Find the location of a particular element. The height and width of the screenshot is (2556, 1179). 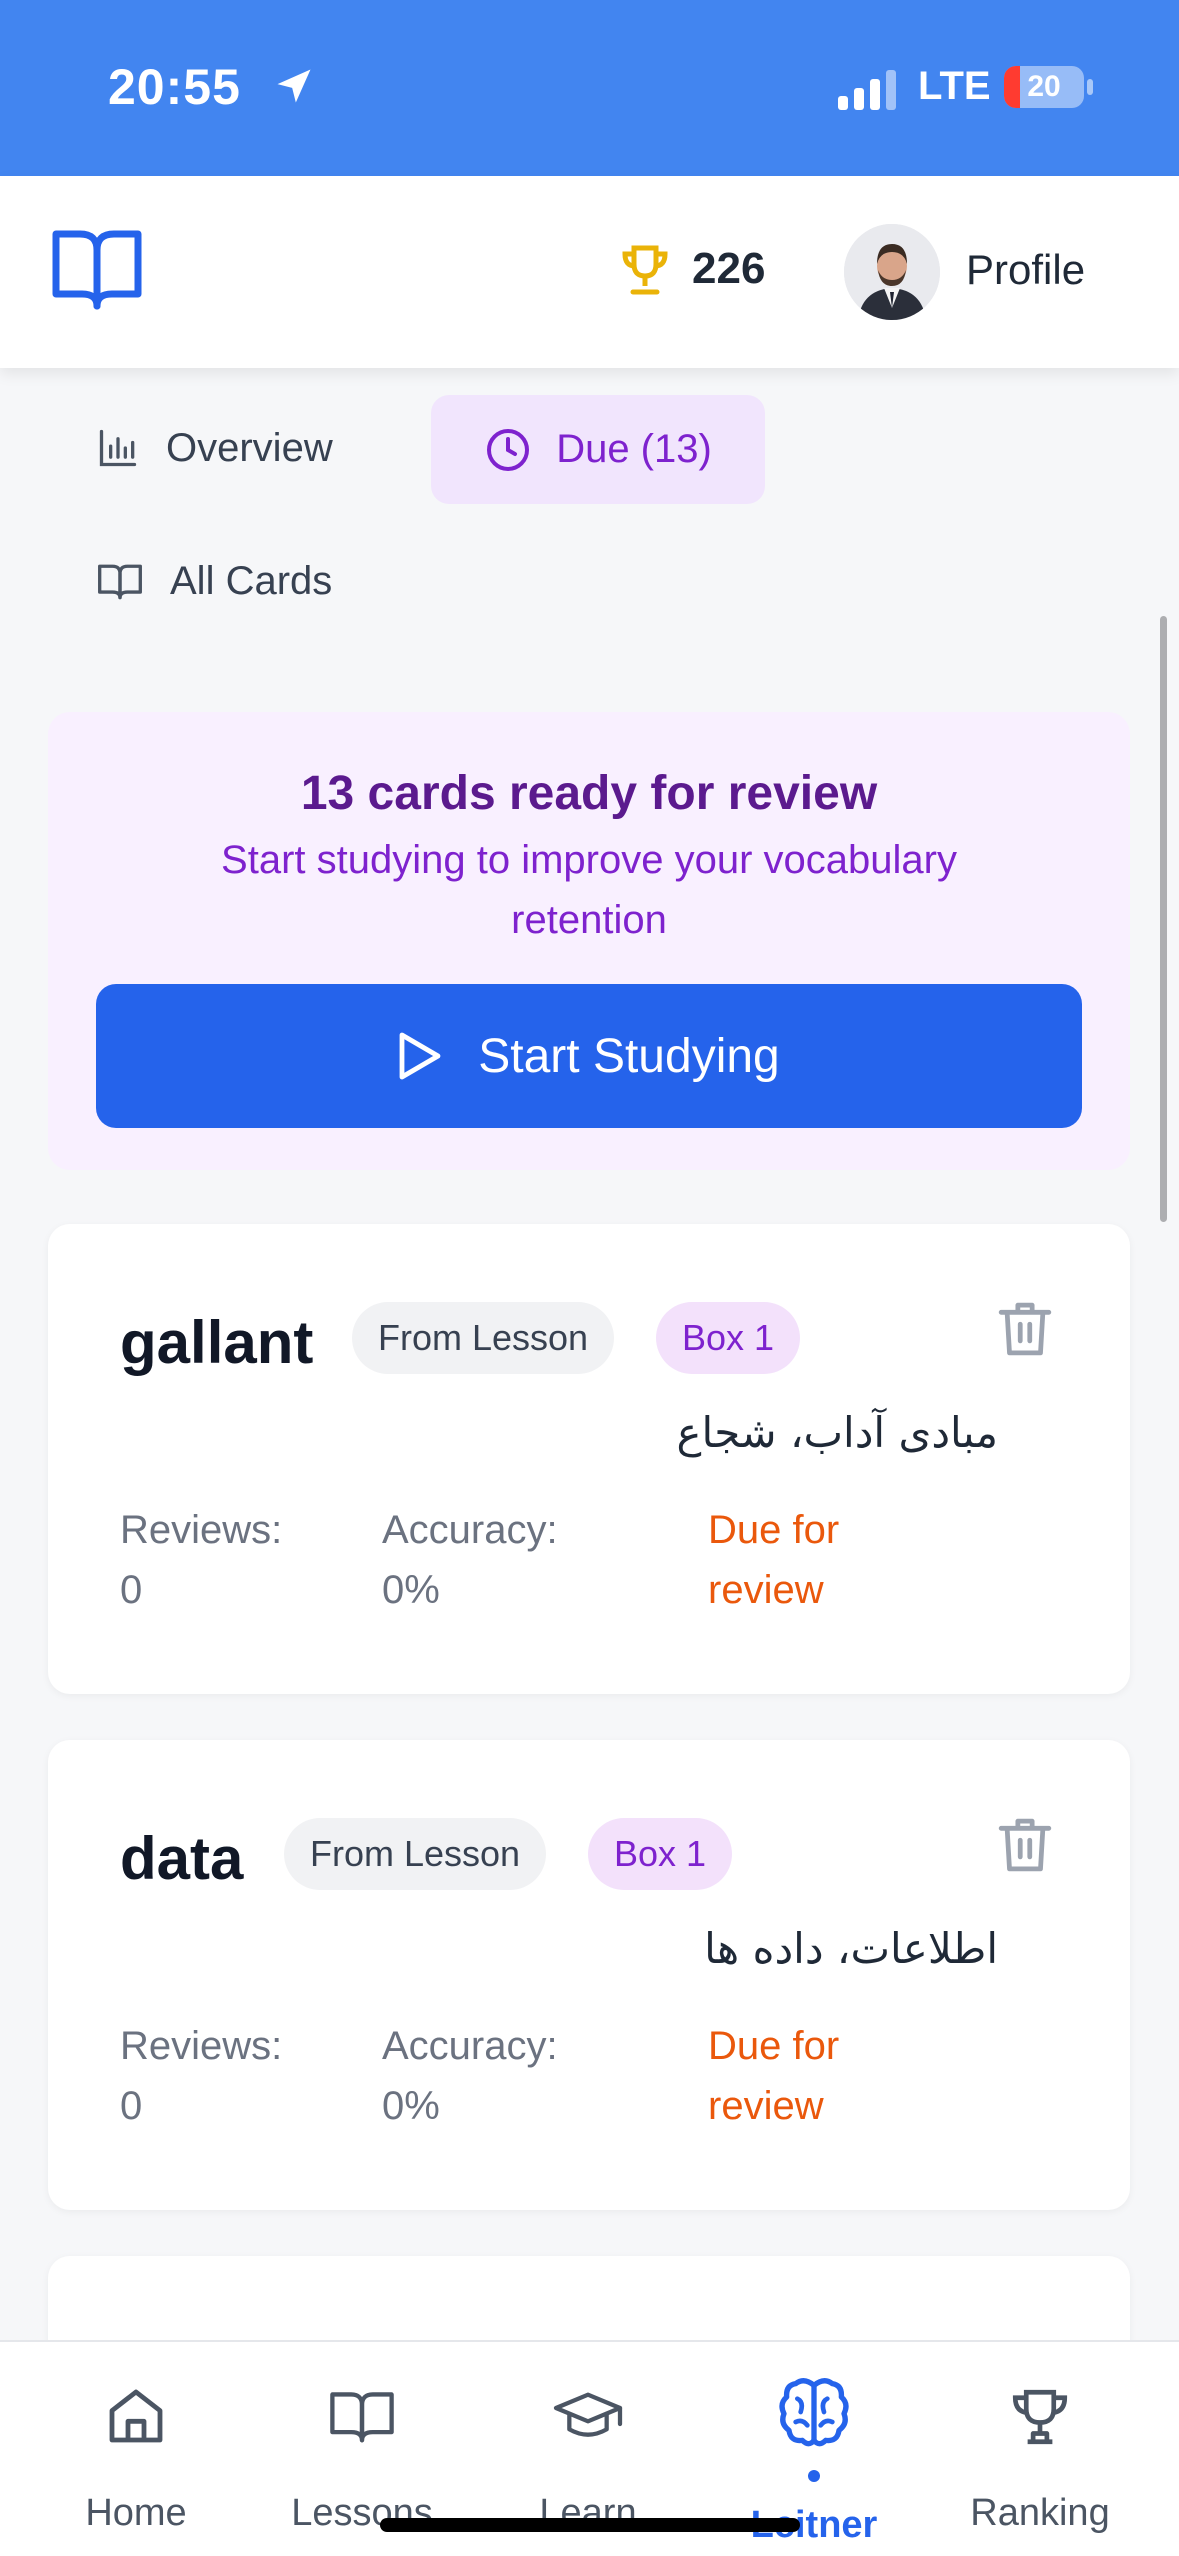

status-time: 20:55 is located at coordinates (174, 87).